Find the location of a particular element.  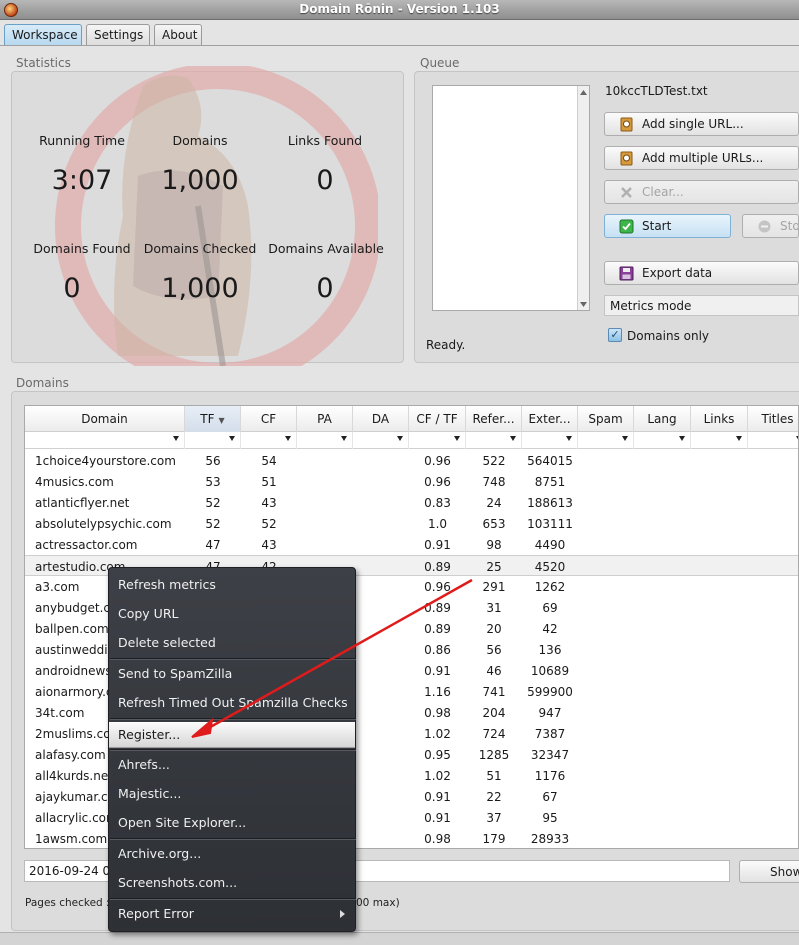

annotation-arrow is located at coordinates (332, 658).